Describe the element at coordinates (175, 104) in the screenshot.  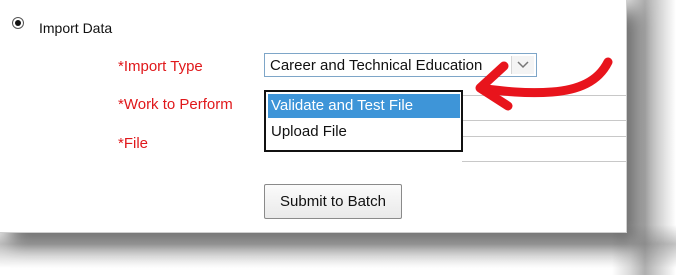
I see `work-to-perform-label: *Work to Perform` at that location.